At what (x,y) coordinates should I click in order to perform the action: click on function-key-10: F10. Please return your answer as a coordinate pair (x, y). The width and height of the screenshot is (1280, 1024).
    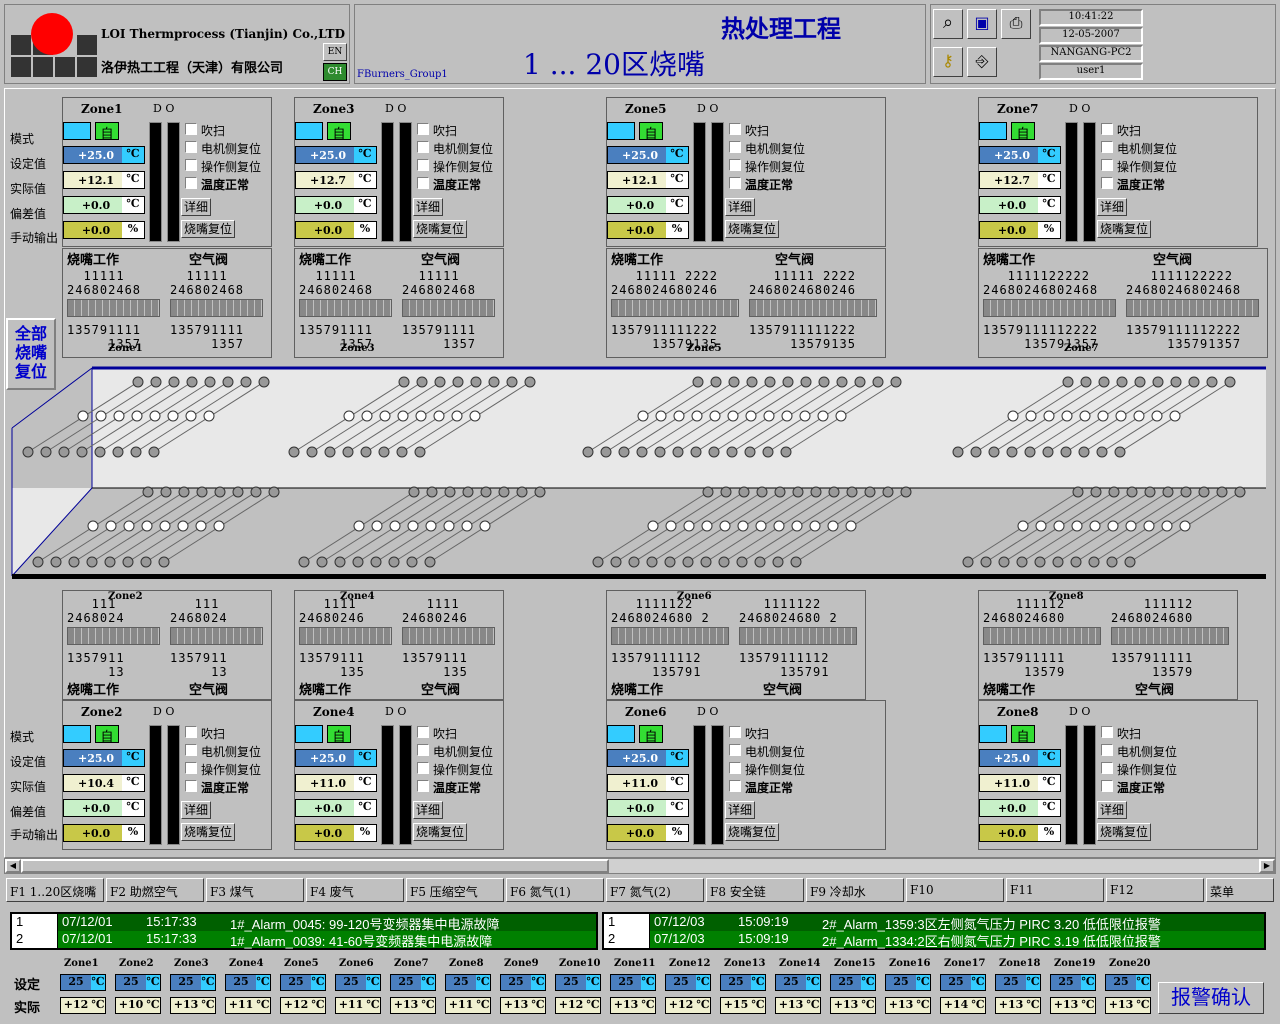
    Looking at the image, I should click on (955, 890).